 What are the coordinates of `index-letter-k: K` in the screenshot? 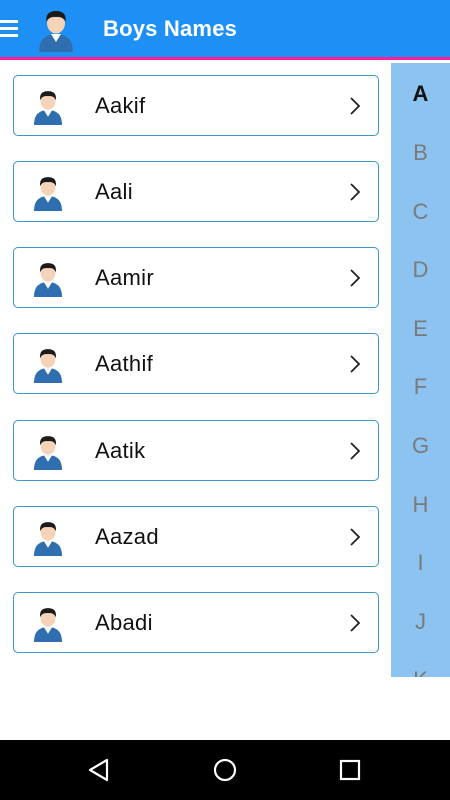 It's located at (420, 672).